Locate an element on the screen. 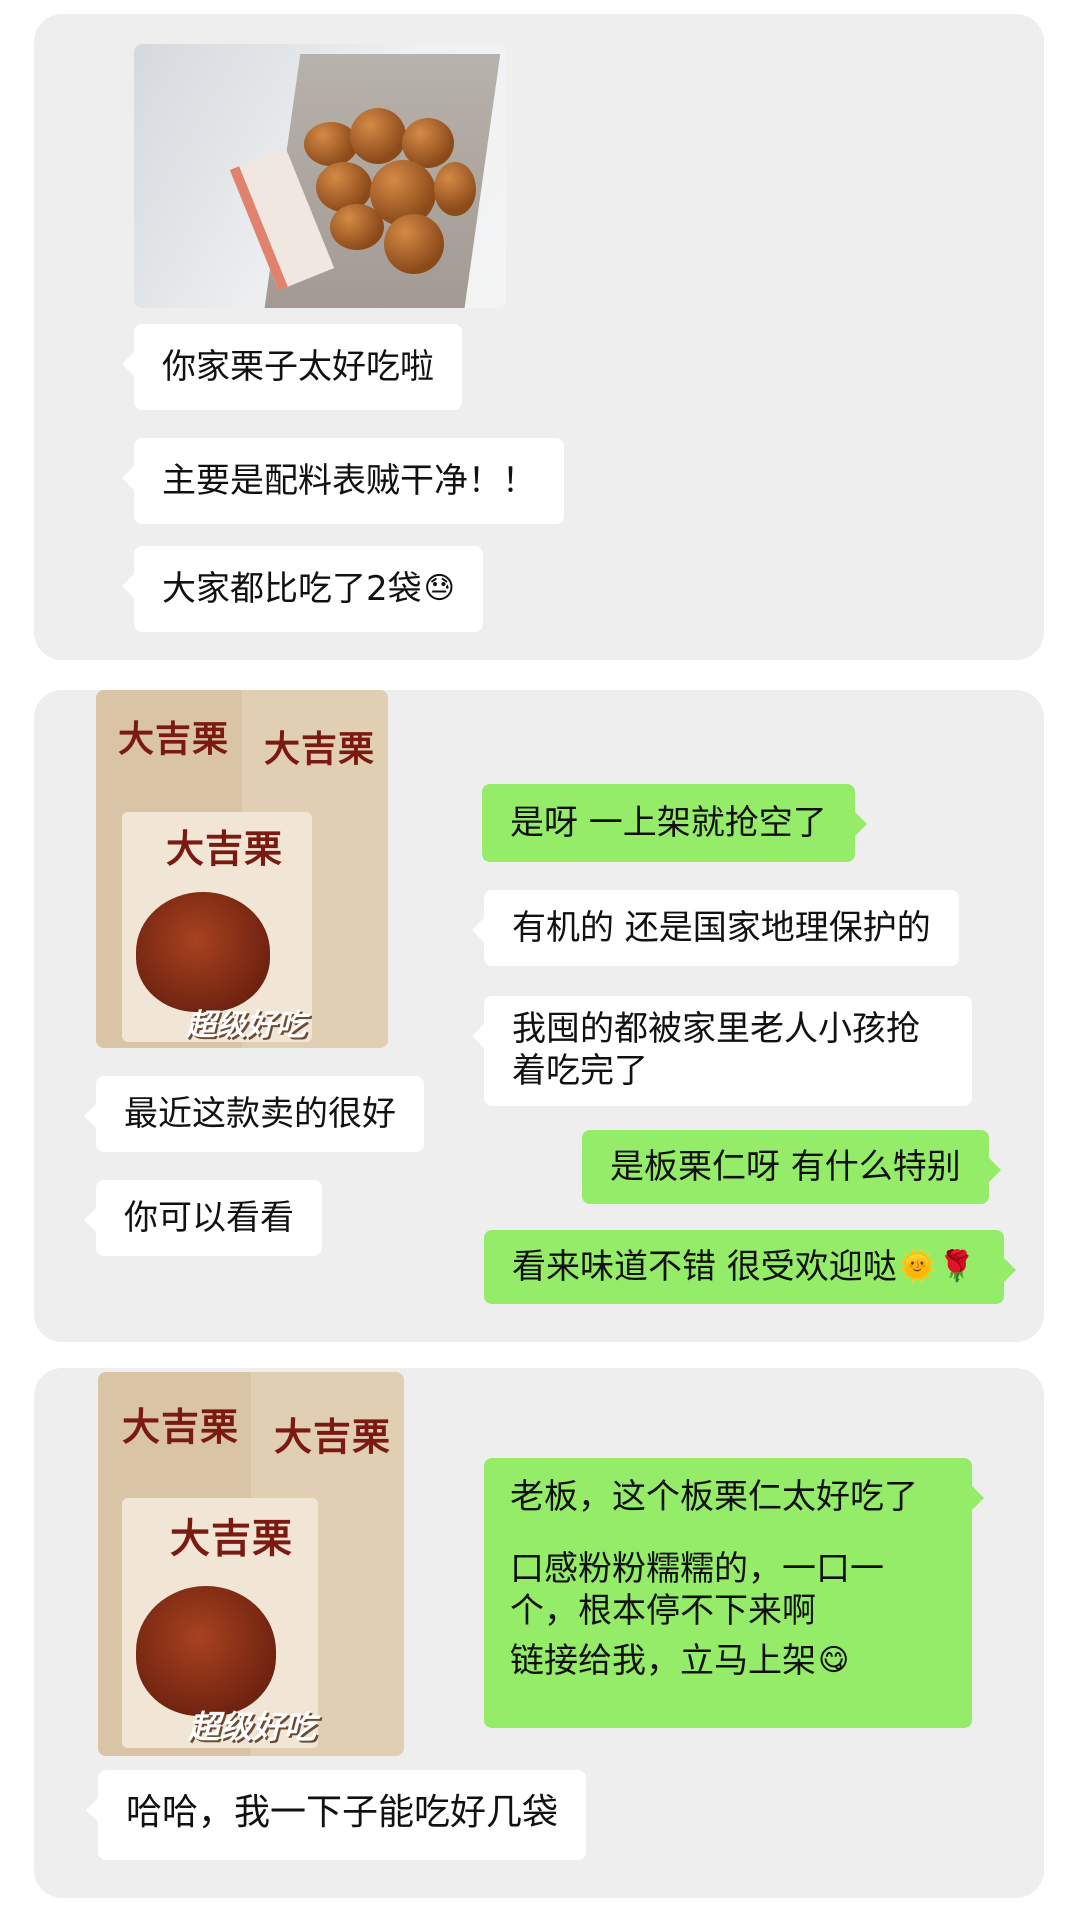  message-bubble-outgoing: 是板栗仁呀 有什么特别 is located at coordinates (791, 1167).